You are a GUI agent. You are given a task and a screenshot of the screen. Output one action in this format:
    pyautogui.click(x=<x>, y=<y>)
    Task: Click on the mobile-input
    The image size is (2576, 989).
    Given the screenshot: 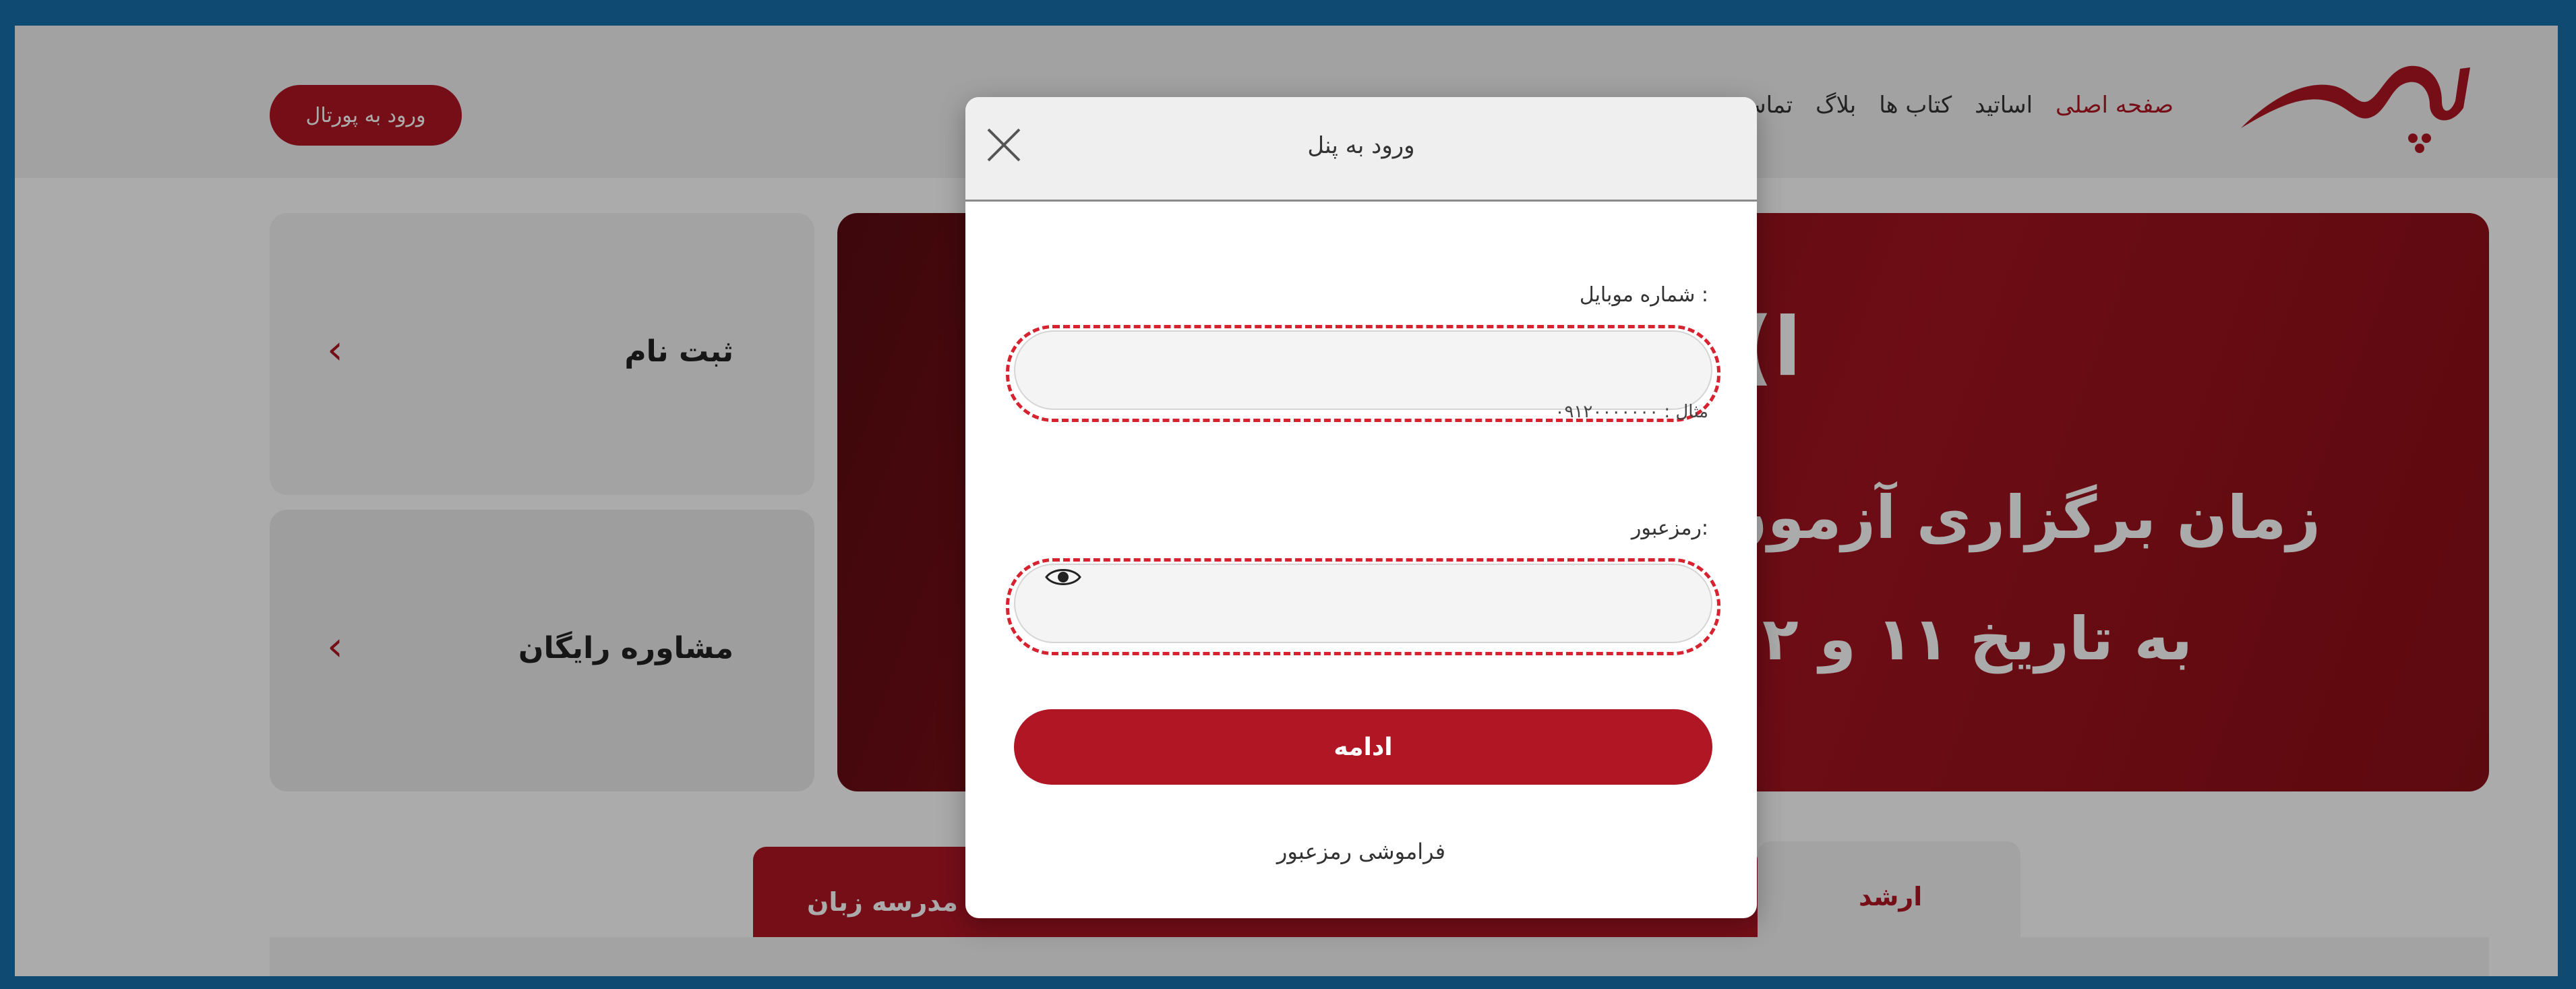 What is the action you would take?
    pyautogui.click(x=1363, y=370)
    